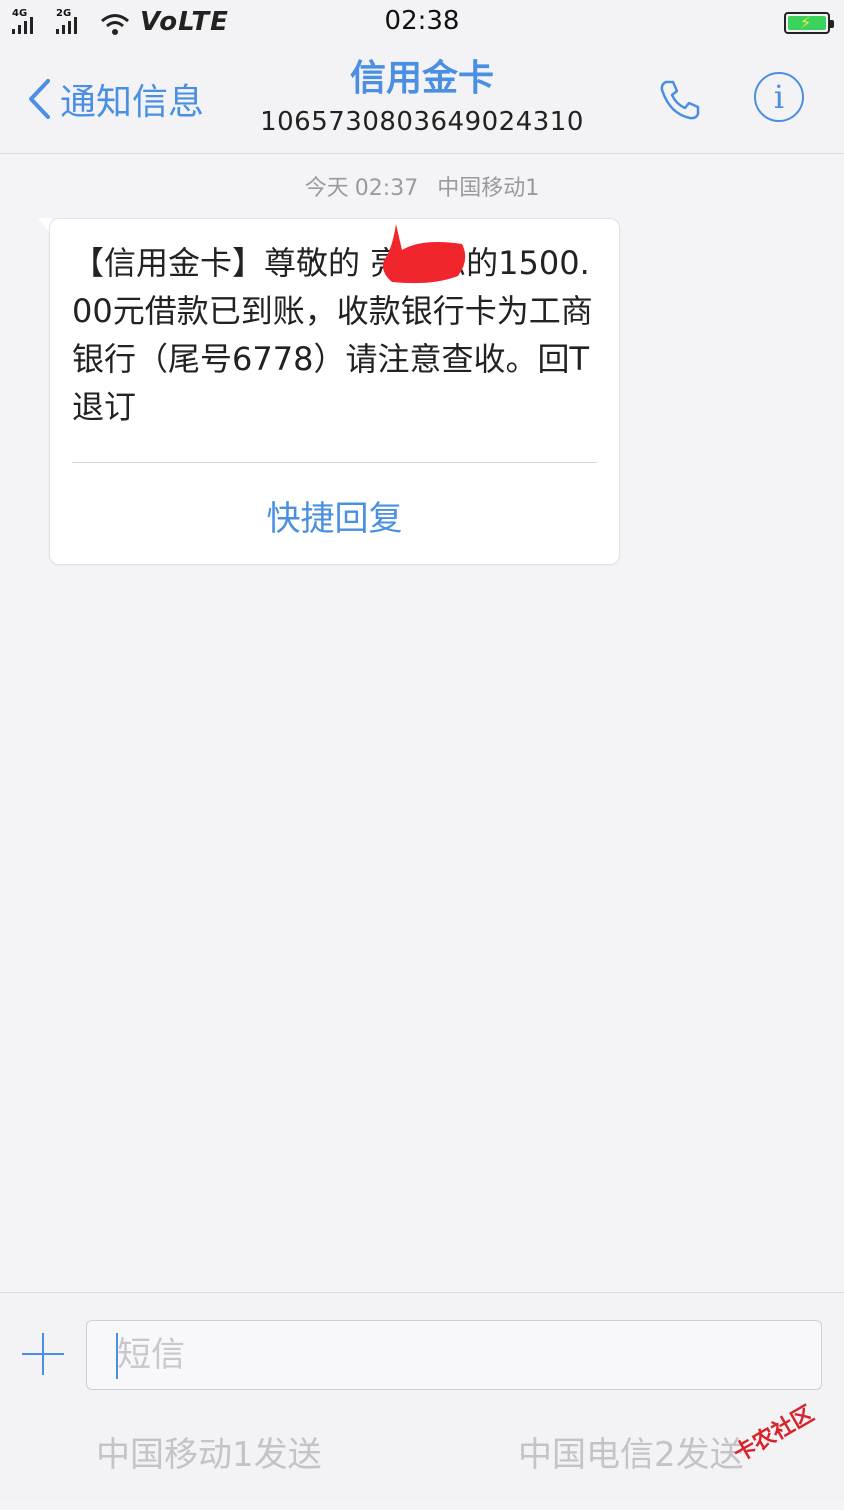 This screenshot has width=844, height=1510. Describe the element at coordinates (326, 188) in the screenshot. I see `message-day: 今天` at that location.